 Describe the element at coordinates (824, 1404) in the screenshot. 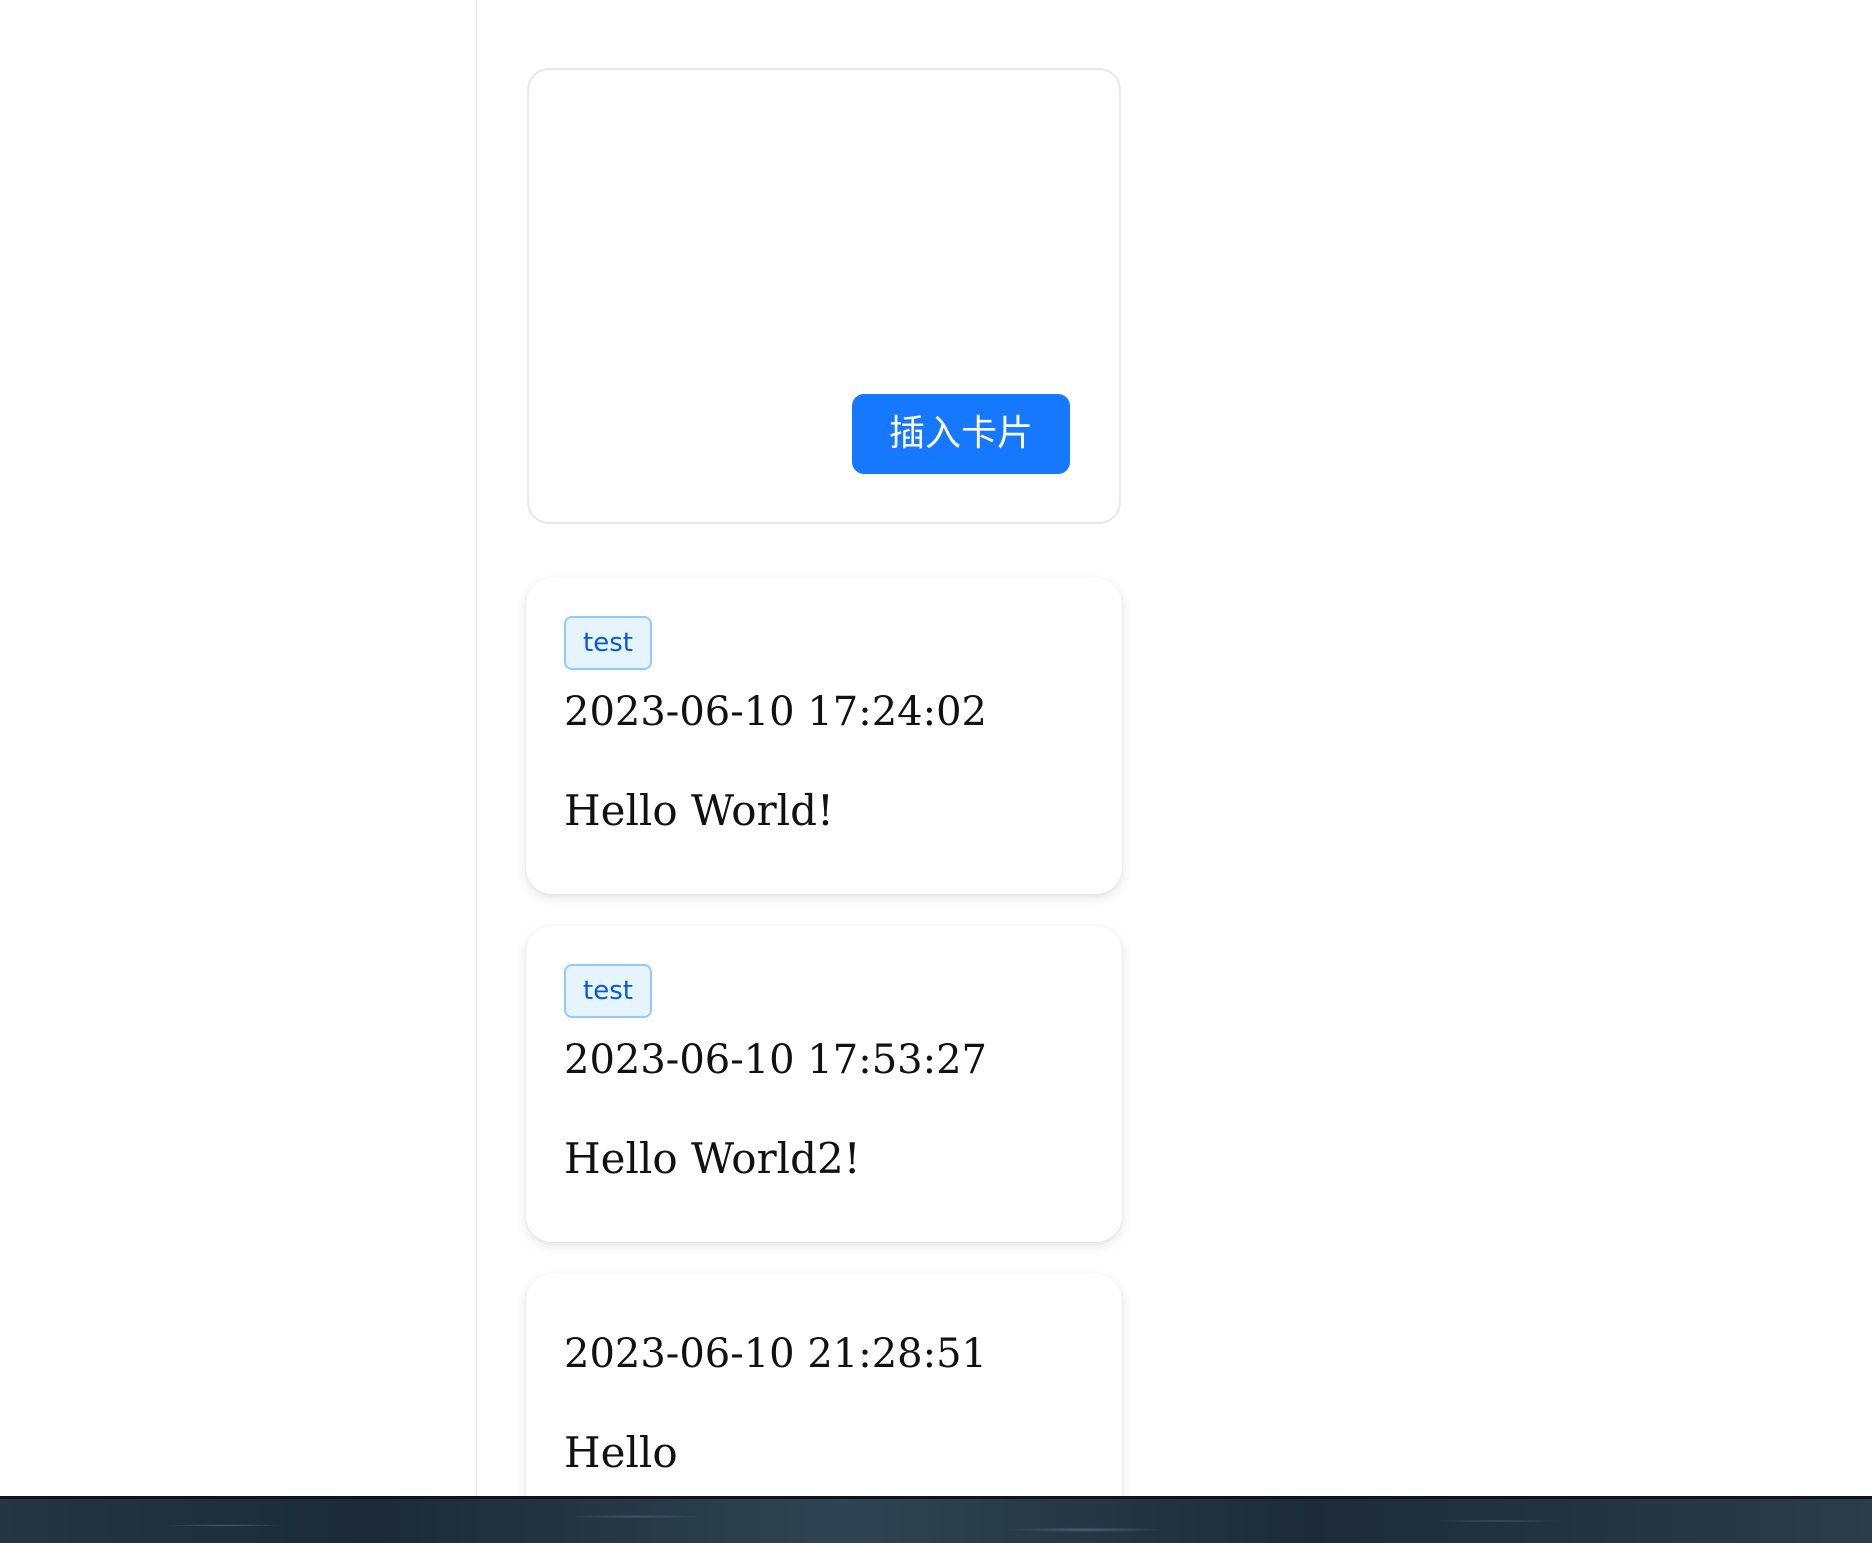

I see `post-card: 2023-06-10 21:28:51 Hello` at that location.